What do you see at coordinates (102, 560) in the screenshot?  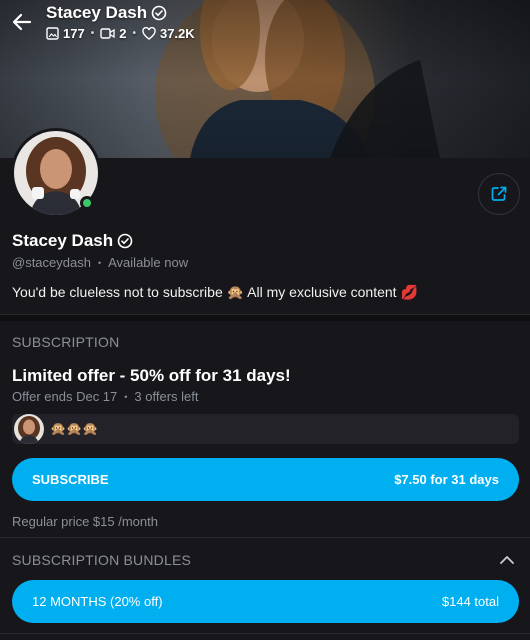 I see `bundles-section-title: SUBSCRIPTION BUNDLES` at bounding box center [102, 560].